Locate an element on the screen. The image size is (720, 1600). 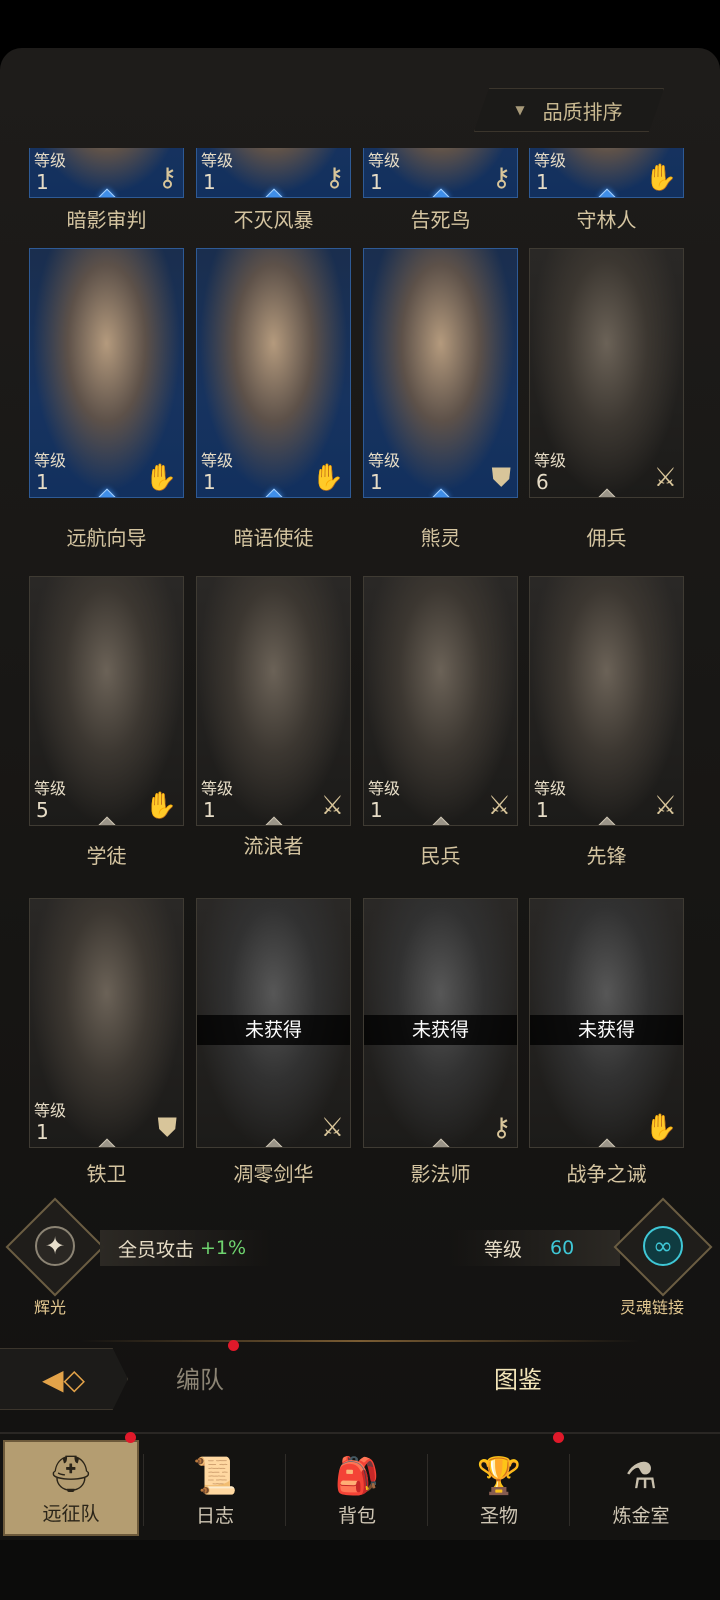
formation-badge is located at coordinates (233, 1345).